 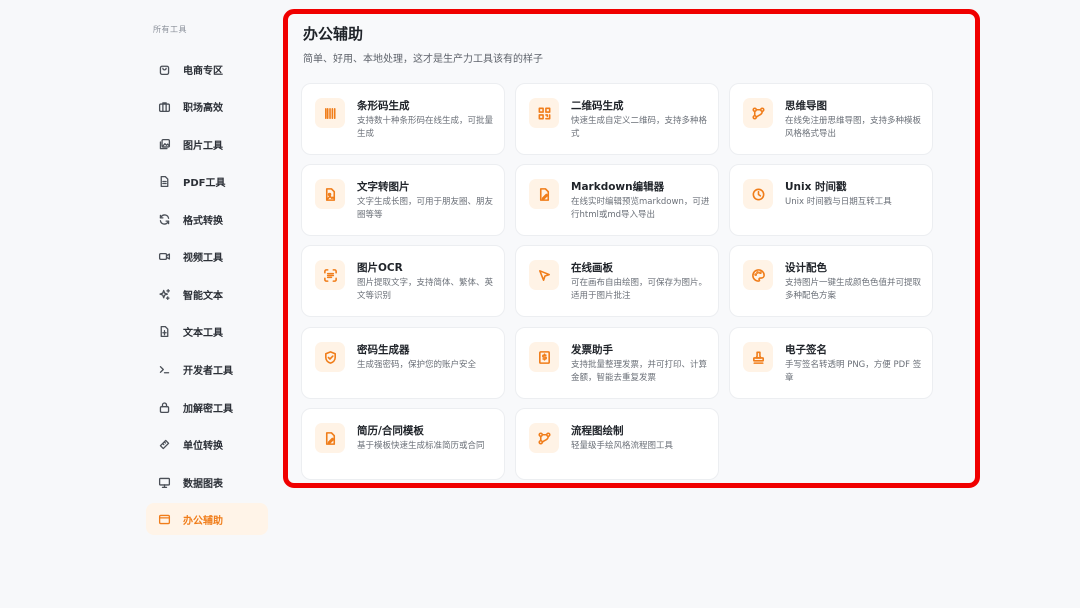 I want to click on sidebar-item-pdf: PDF工具, so click(x=207, y=181).